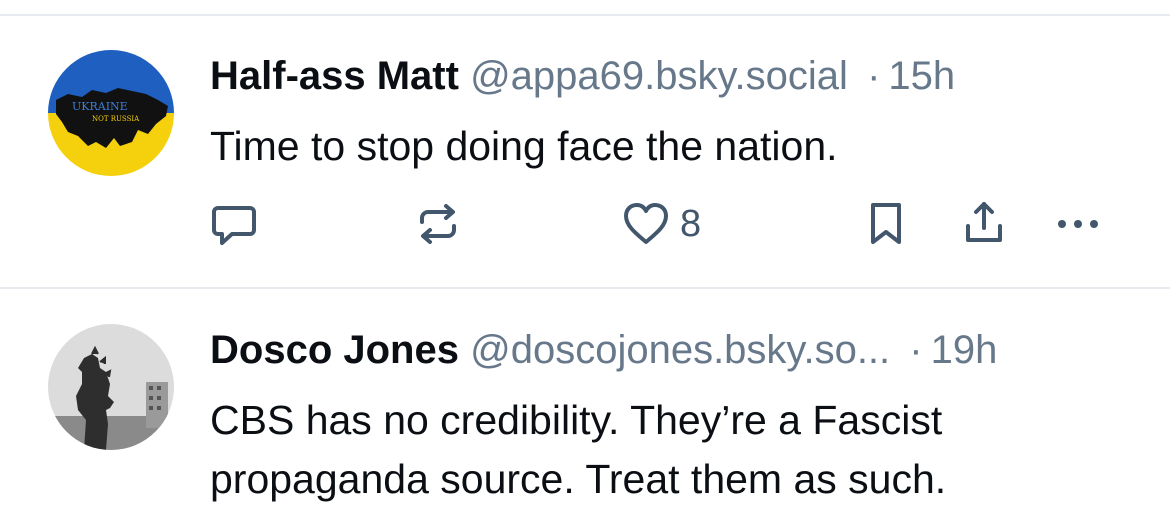  I want to click on reply-button, so click(234, 224).